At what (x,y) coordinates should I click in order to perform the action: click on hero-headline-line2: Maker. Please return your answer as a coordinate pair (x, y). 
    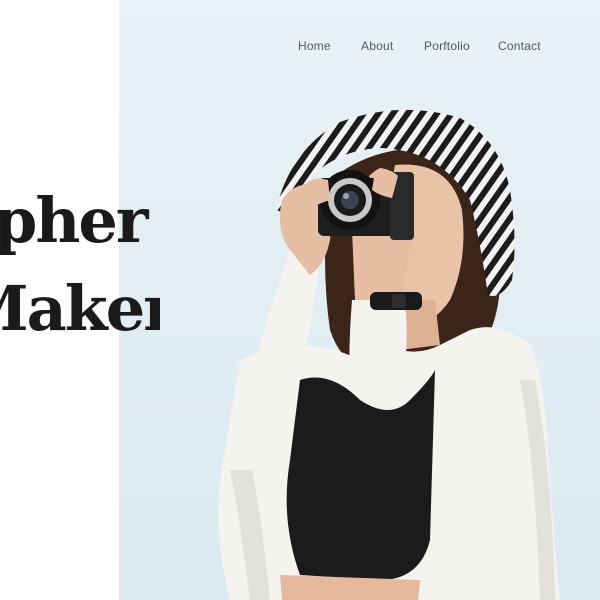
    Looking at the image, I should click on (80, 308).